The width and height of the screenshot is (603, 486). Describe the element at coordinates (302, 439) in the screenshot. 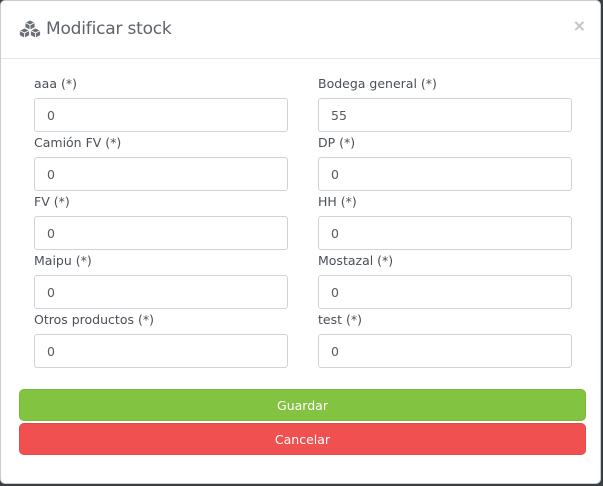

I see `cancel-button: Cancelar` at that location.